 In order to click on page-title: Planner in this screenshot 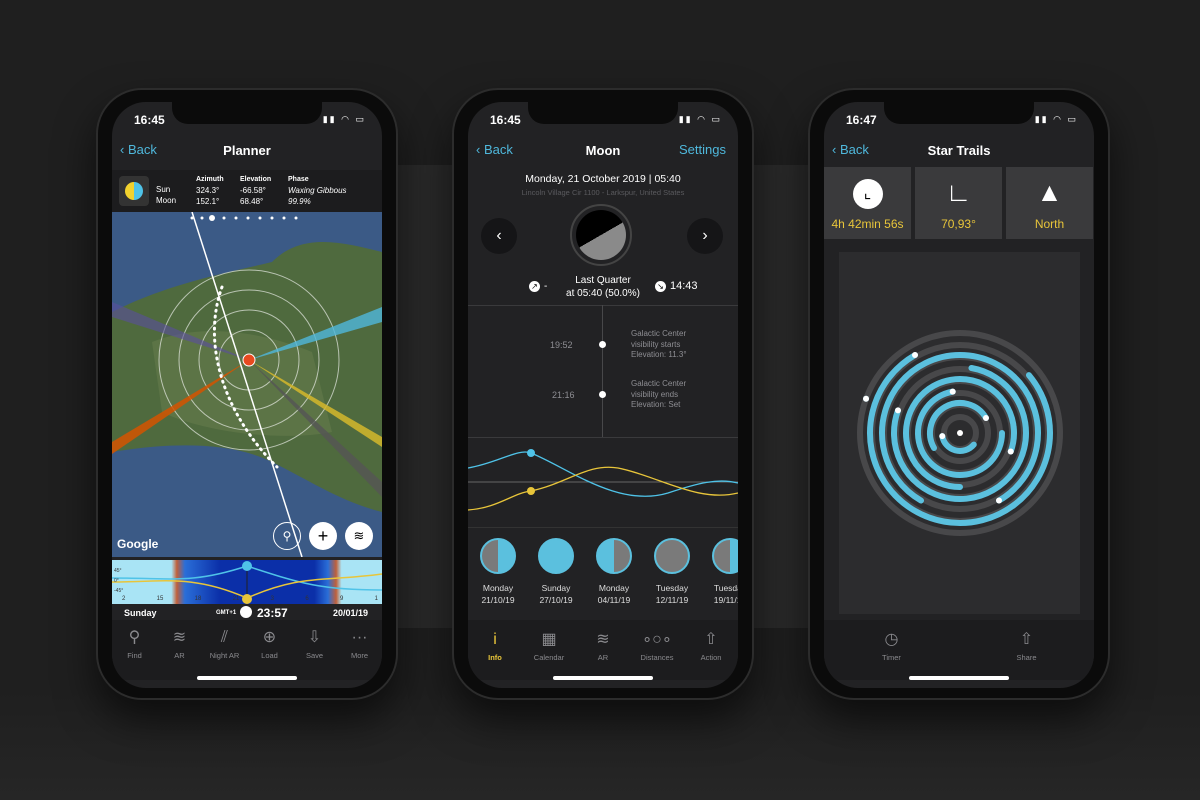, I will do `click(247, 150)`.